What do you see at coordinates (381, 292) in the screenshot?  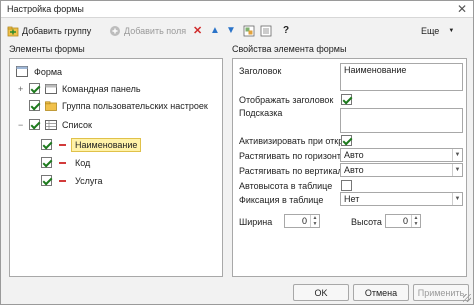 I see `cancel-button: Отмена` at bounding box center [381, 292].